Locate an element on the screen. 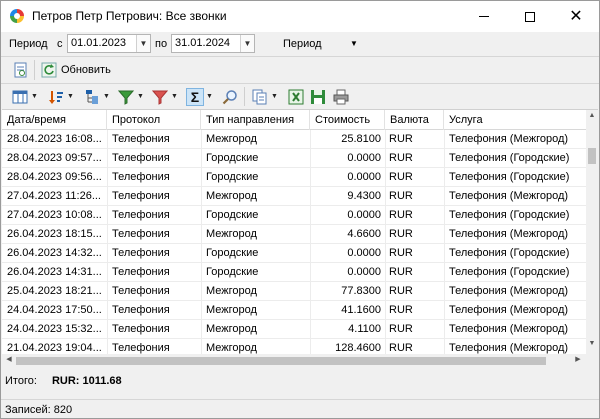 This screenshot has height=419, width=600. copy-tool-button: ▼ is located at coordinates (264, 96).